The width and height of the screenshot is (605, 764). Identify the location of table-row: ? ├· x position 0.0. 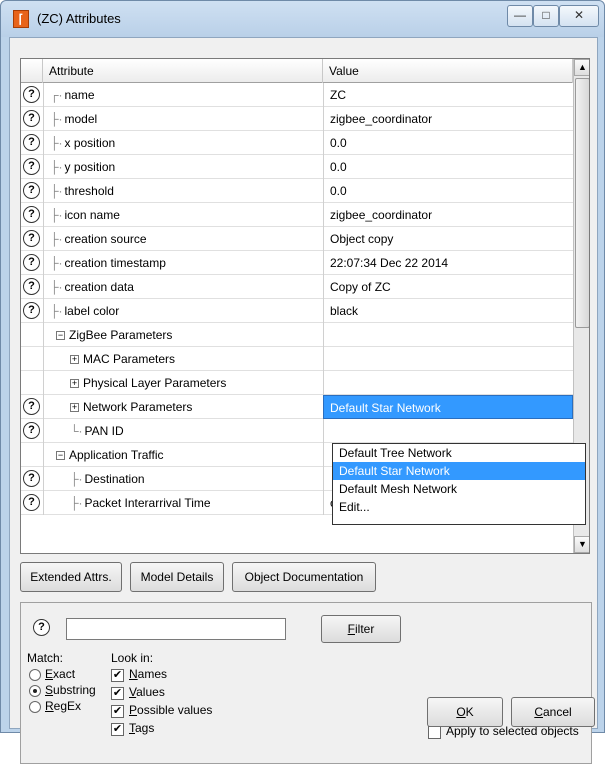
(297, 143).